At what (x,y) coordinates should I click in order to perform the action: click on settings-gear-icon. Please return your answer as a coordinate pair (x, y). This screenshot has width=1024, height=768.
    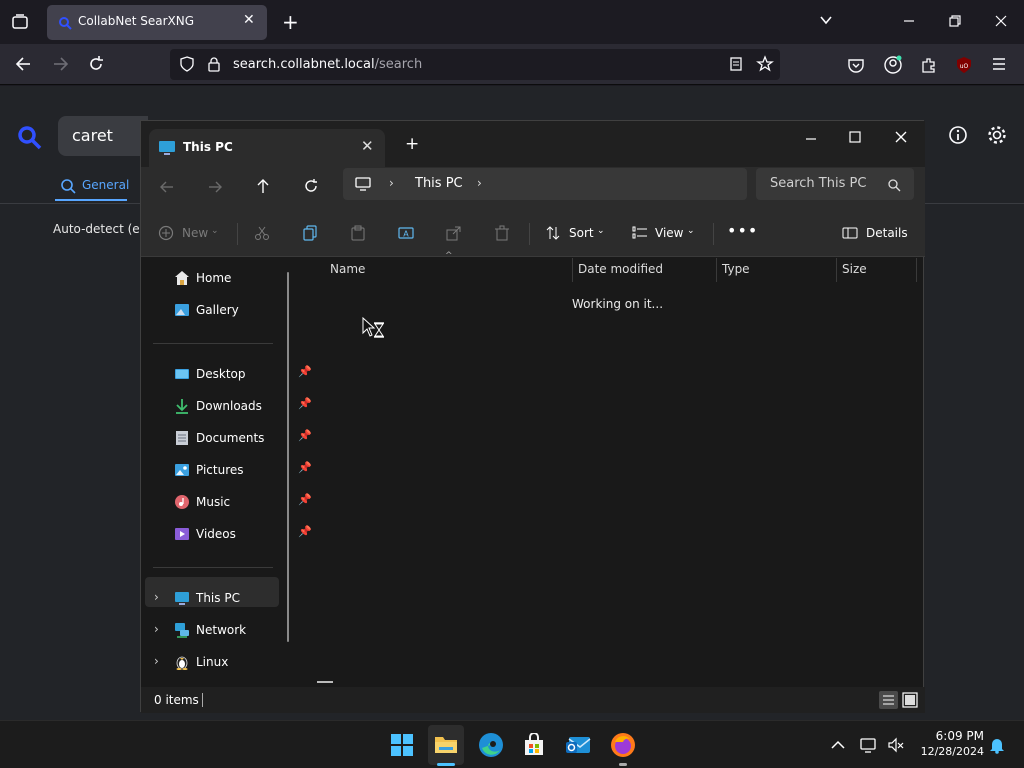
    Looking at the image, I should click on (997, 137).